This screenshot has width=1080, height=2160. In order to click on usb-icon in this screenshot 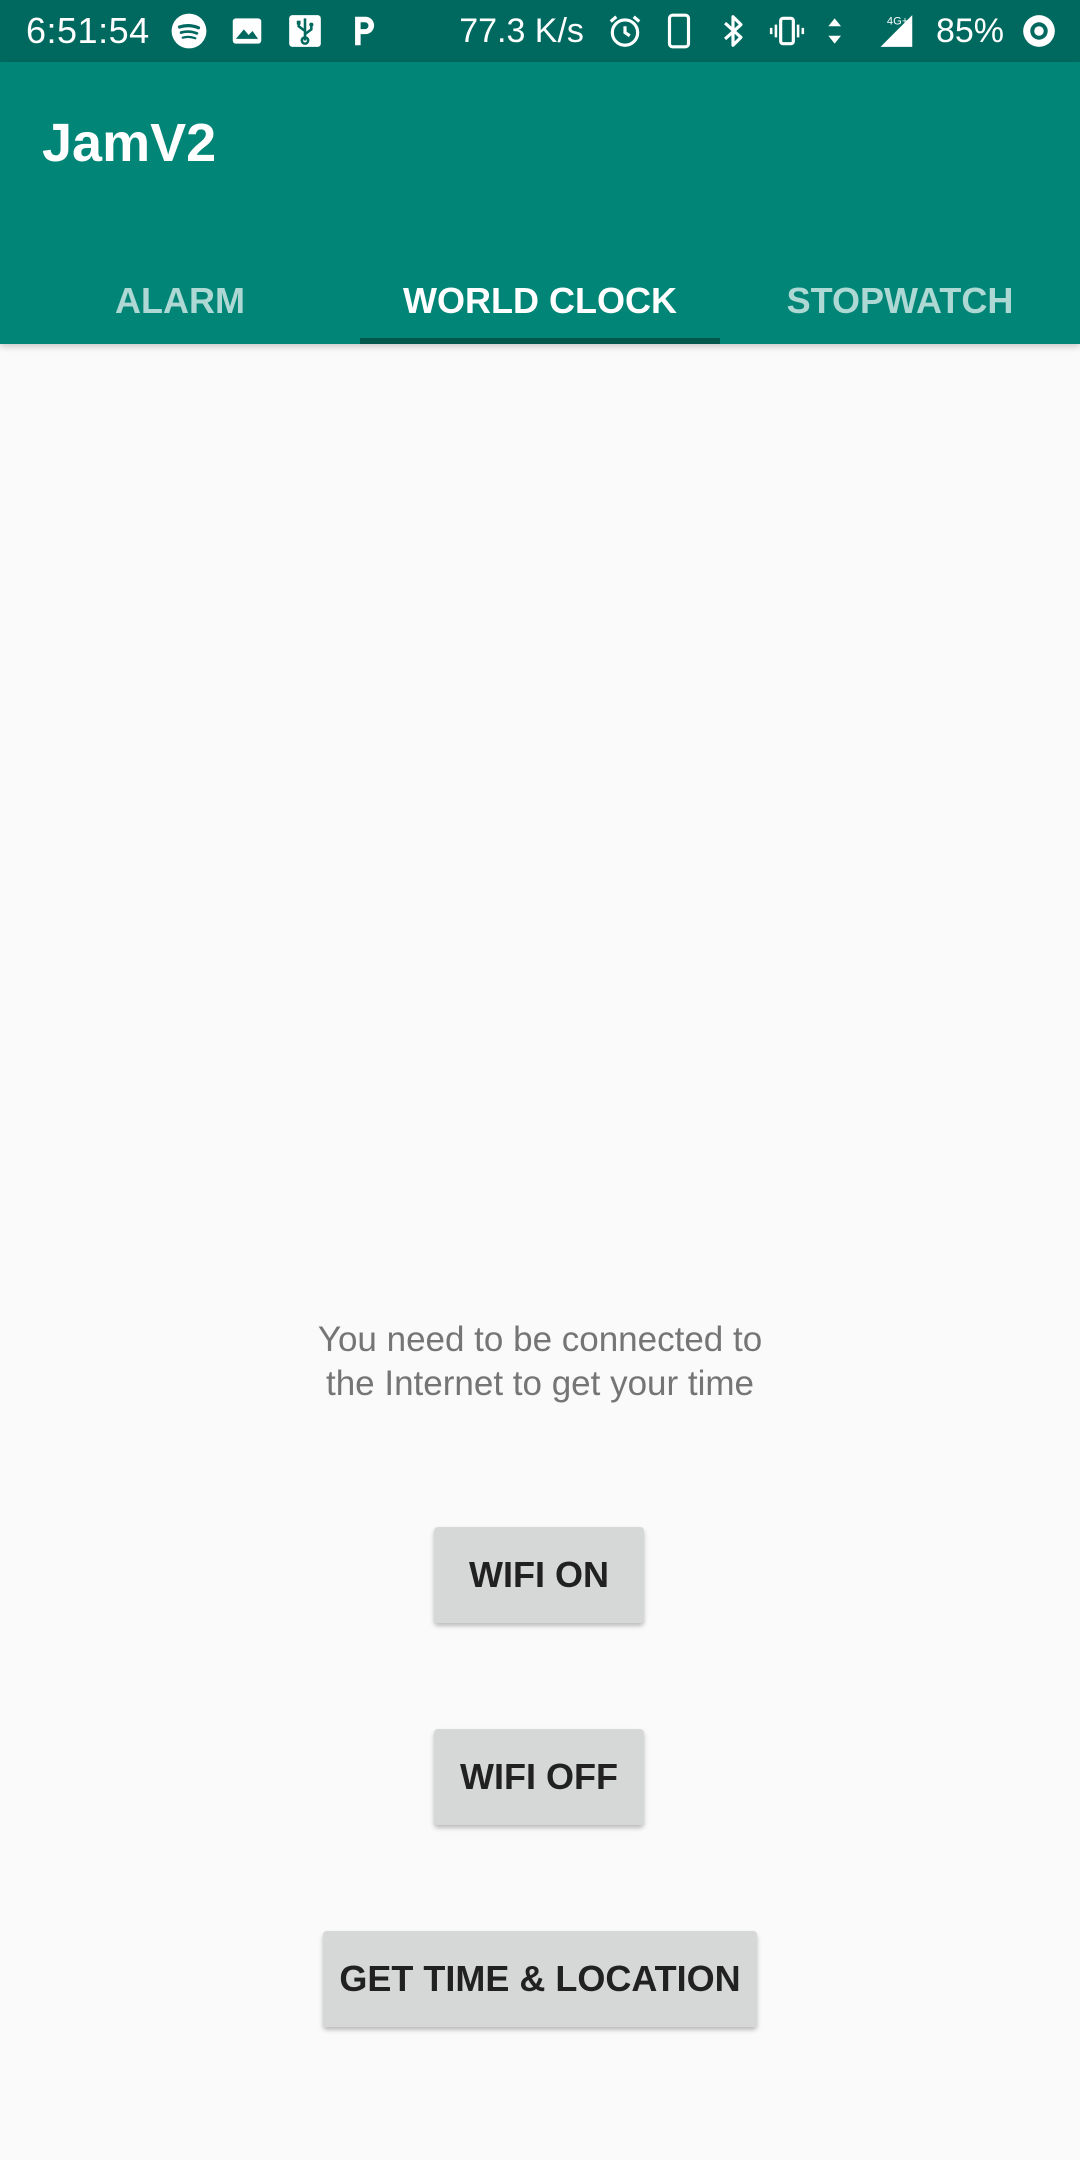, I will do `click(305, 31)`.